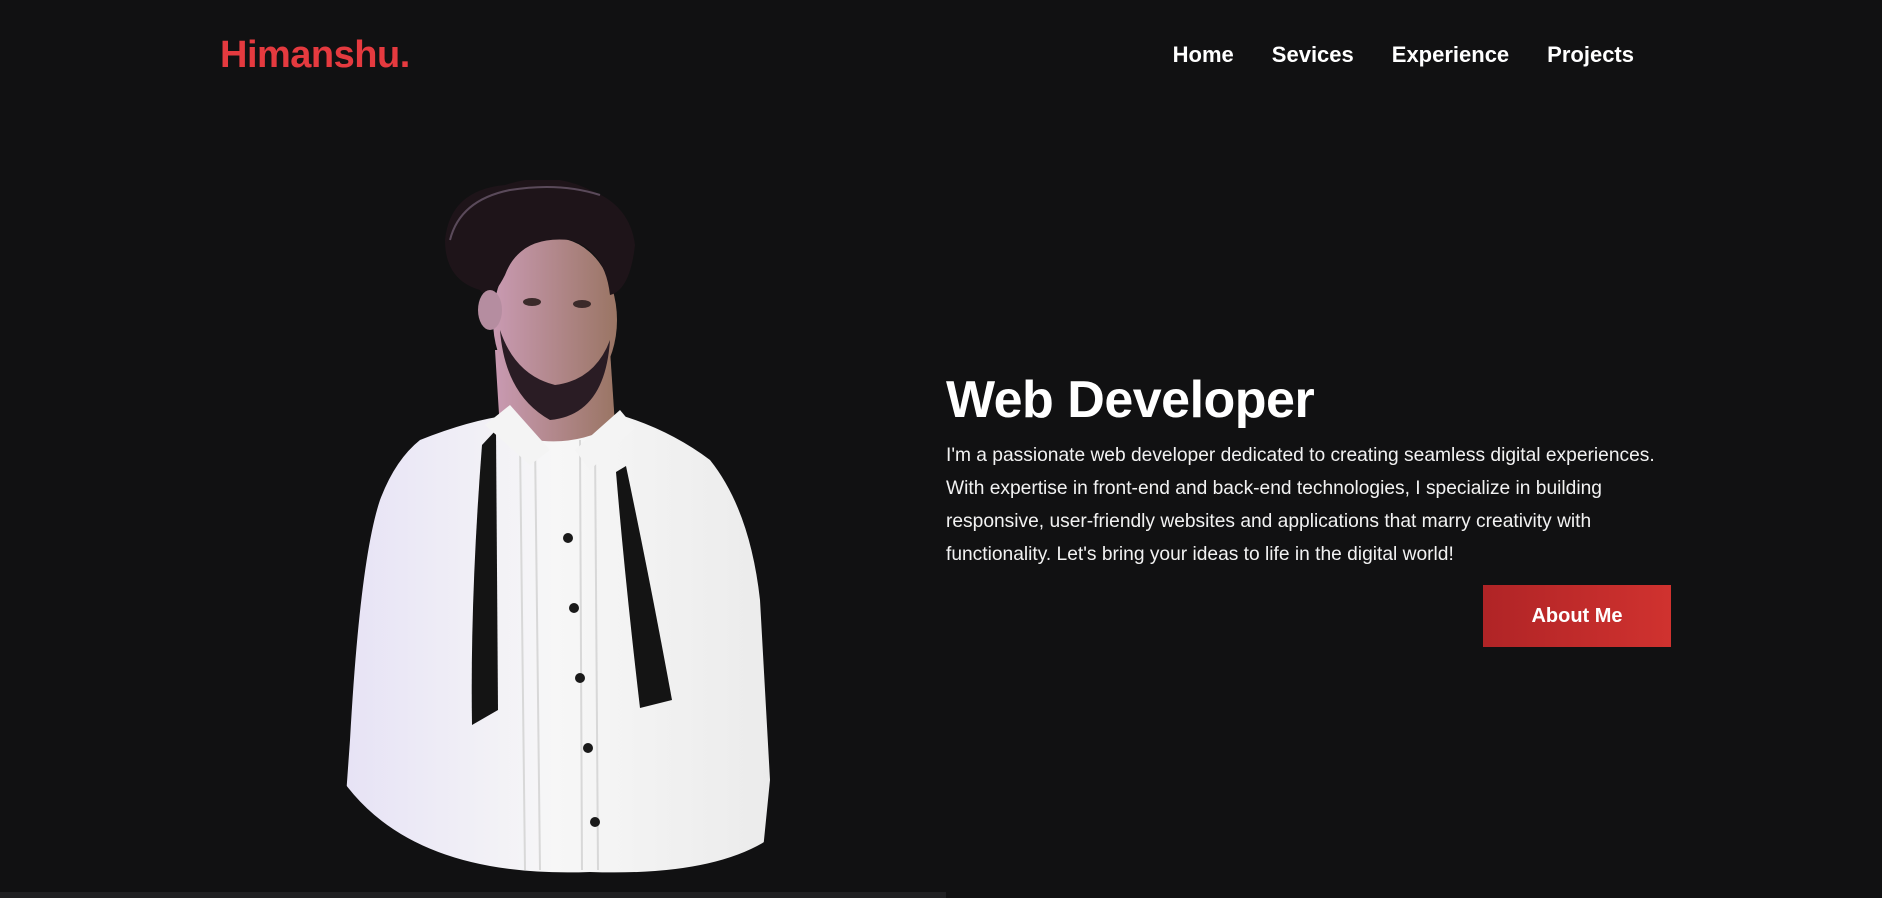  What do you see at coordinates (1450, 55) in the screenshot?
I see `nav-experience: Experience` at bounding box center [1450, 55].